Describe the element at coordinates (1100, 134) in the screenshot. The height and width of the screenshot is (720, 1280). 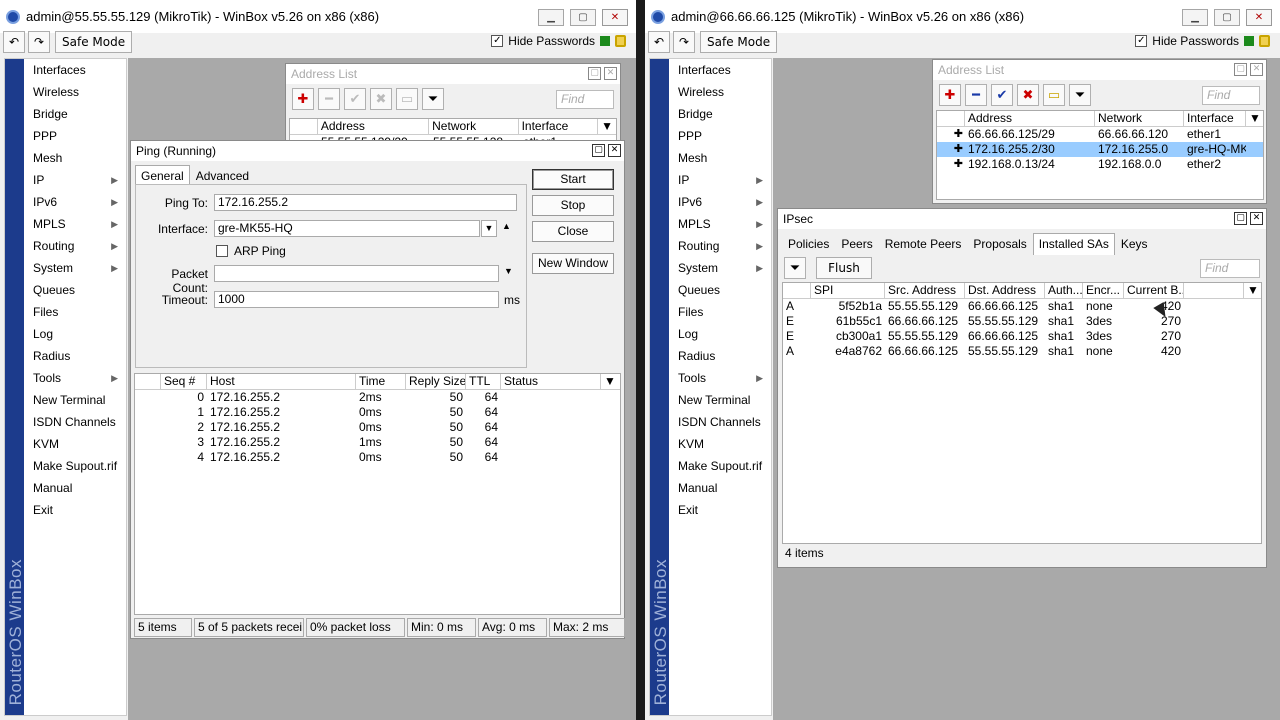
I see `table-row: ✚ 66.66.66.125/29 66.66.66.120 ether1` at that location.